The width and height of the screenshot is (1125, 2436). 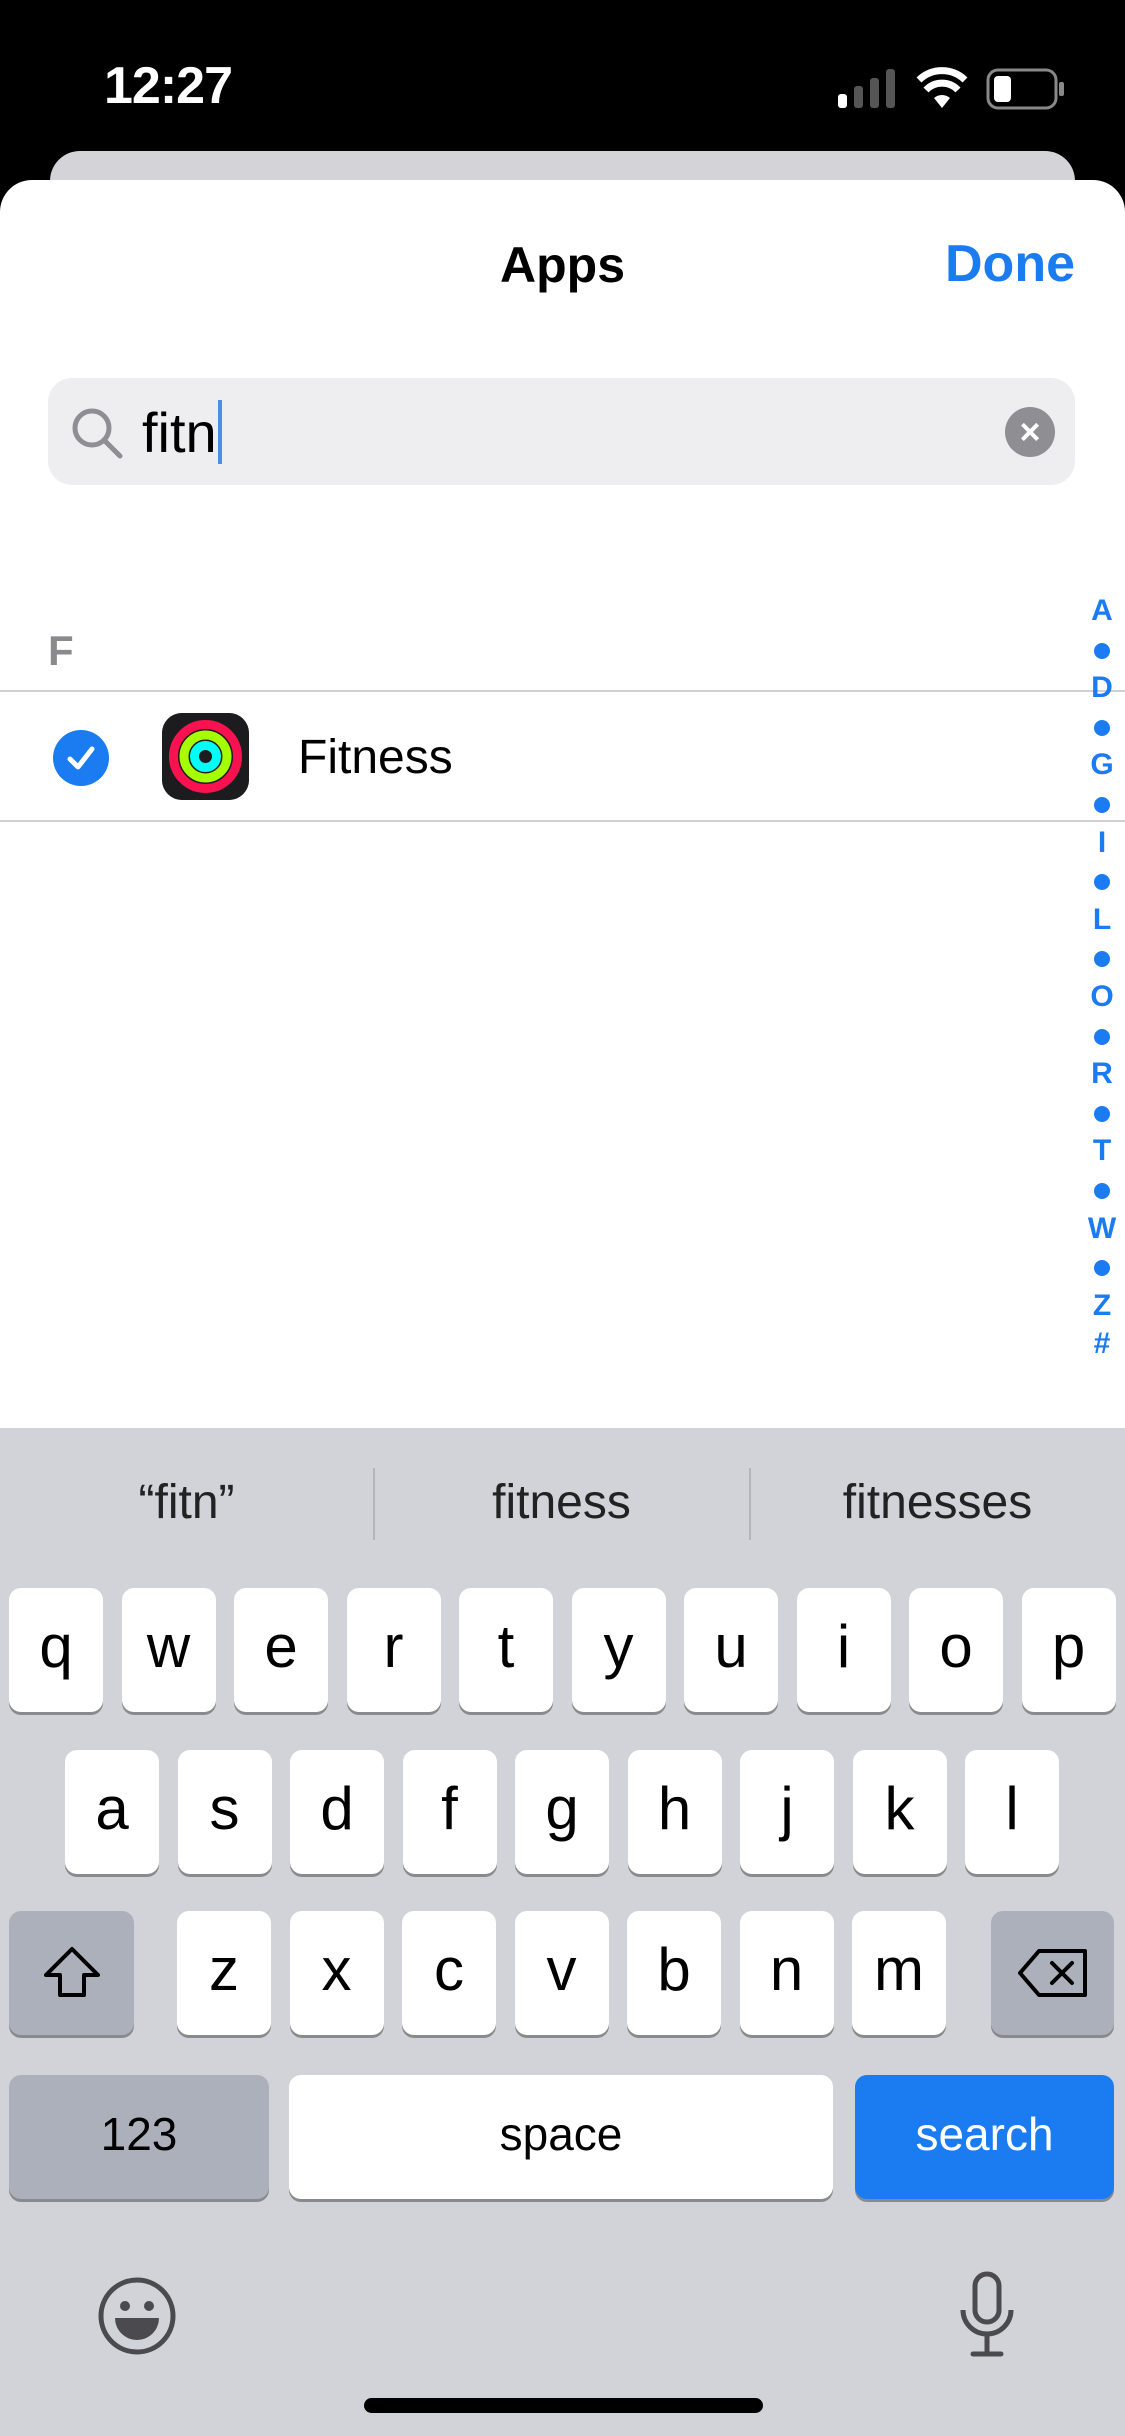 What do you see at coordinates (449, 1973) in the screenshot?
I see `key-c: c` at bounding box center [449, 1973].